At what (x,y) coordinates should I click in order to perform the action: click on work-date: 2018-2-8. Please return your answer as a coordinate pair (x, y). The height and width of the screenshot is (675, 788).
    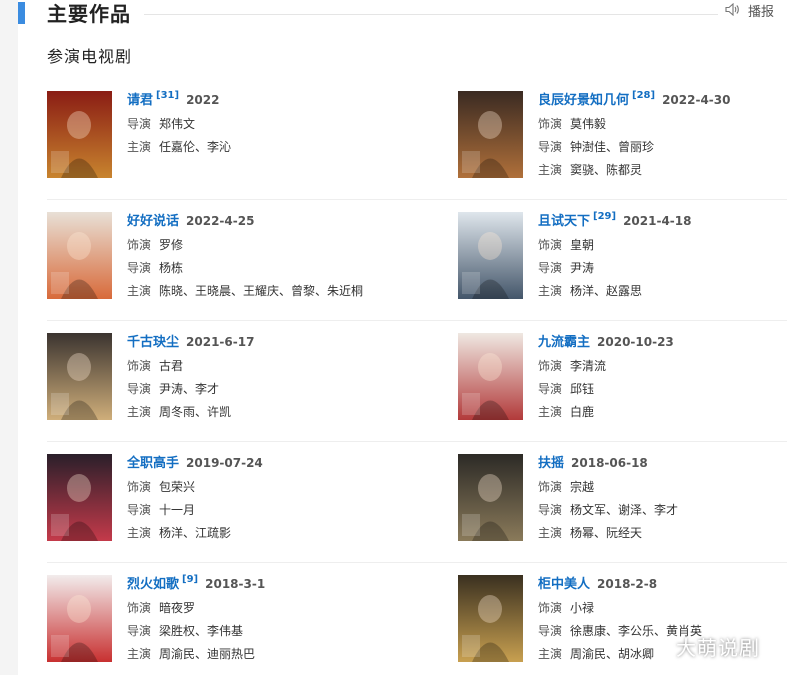
    Looking at the image, I should click on (627, 584).